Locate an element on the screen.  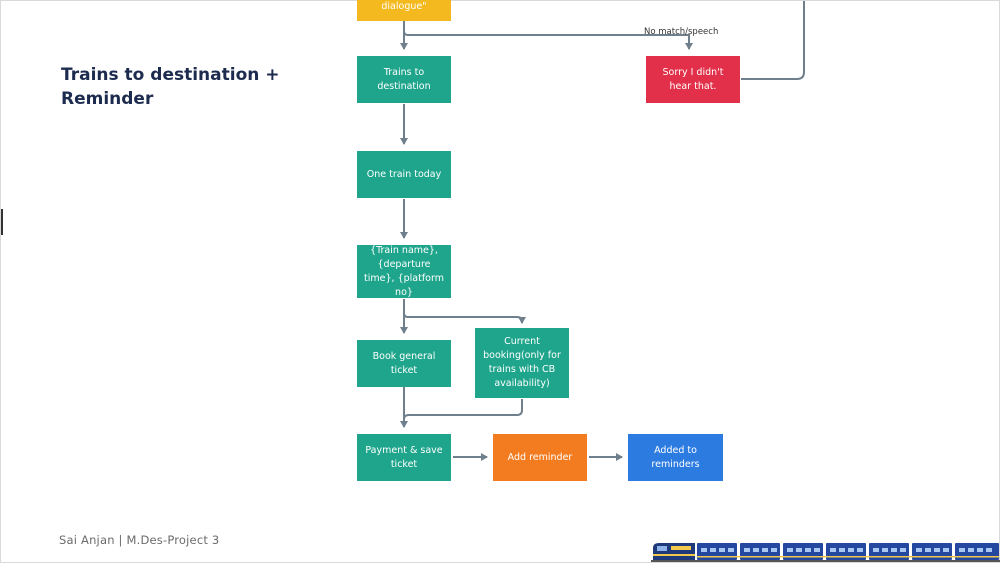
page-title: Trains to destination + Reminder is located at coordinates (170, 87).